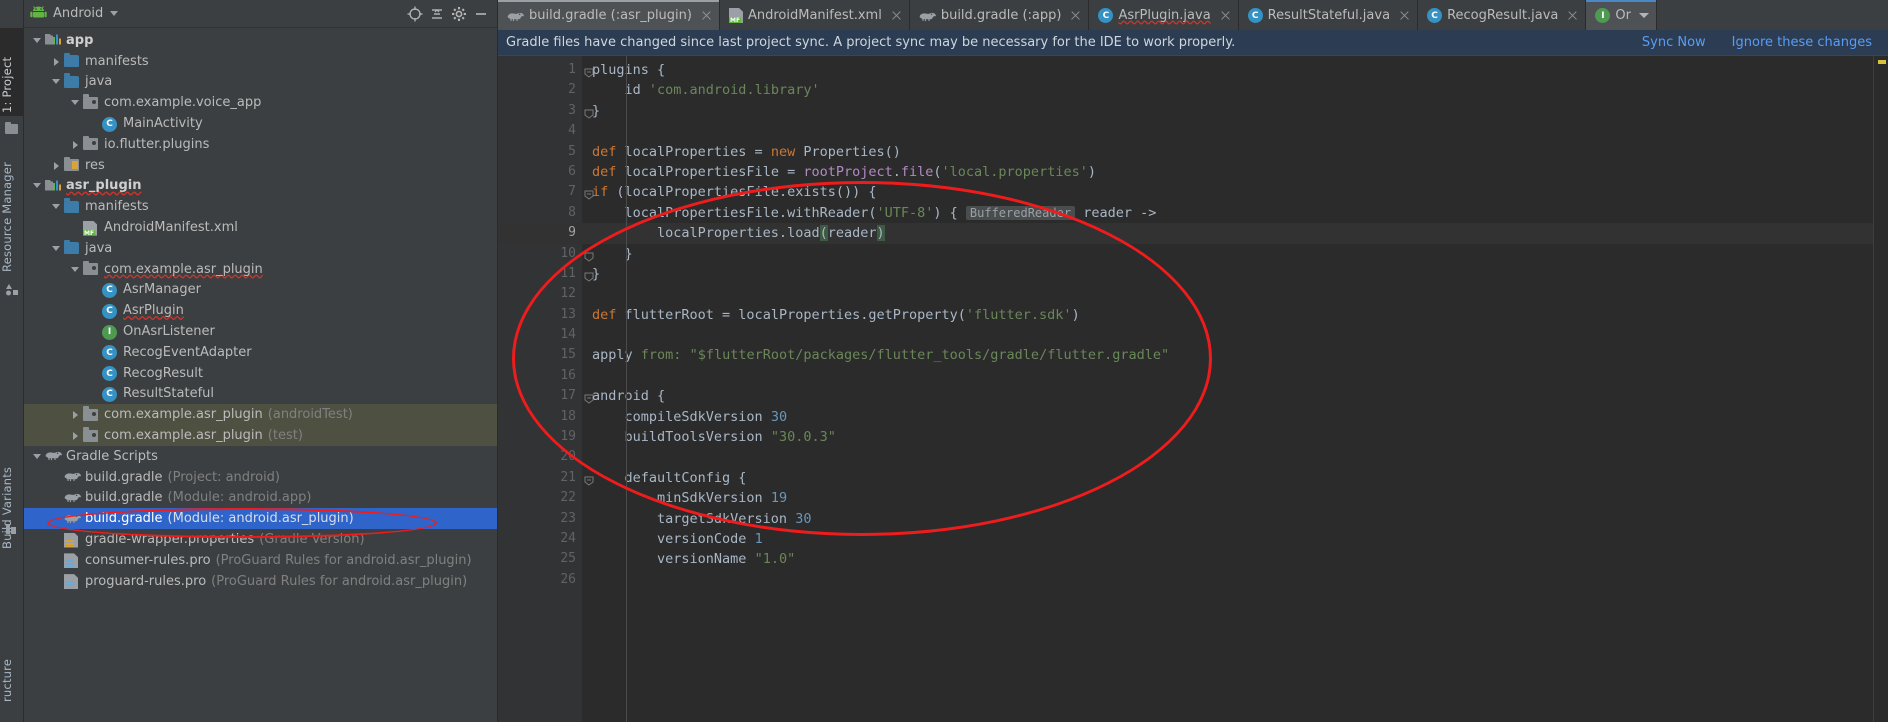 This screenshot has width=1888, height=722. Describe the element at coordinates (1228, 152) in the screenshot. I see `code-line: def localProperties = new Properties()` at that location.